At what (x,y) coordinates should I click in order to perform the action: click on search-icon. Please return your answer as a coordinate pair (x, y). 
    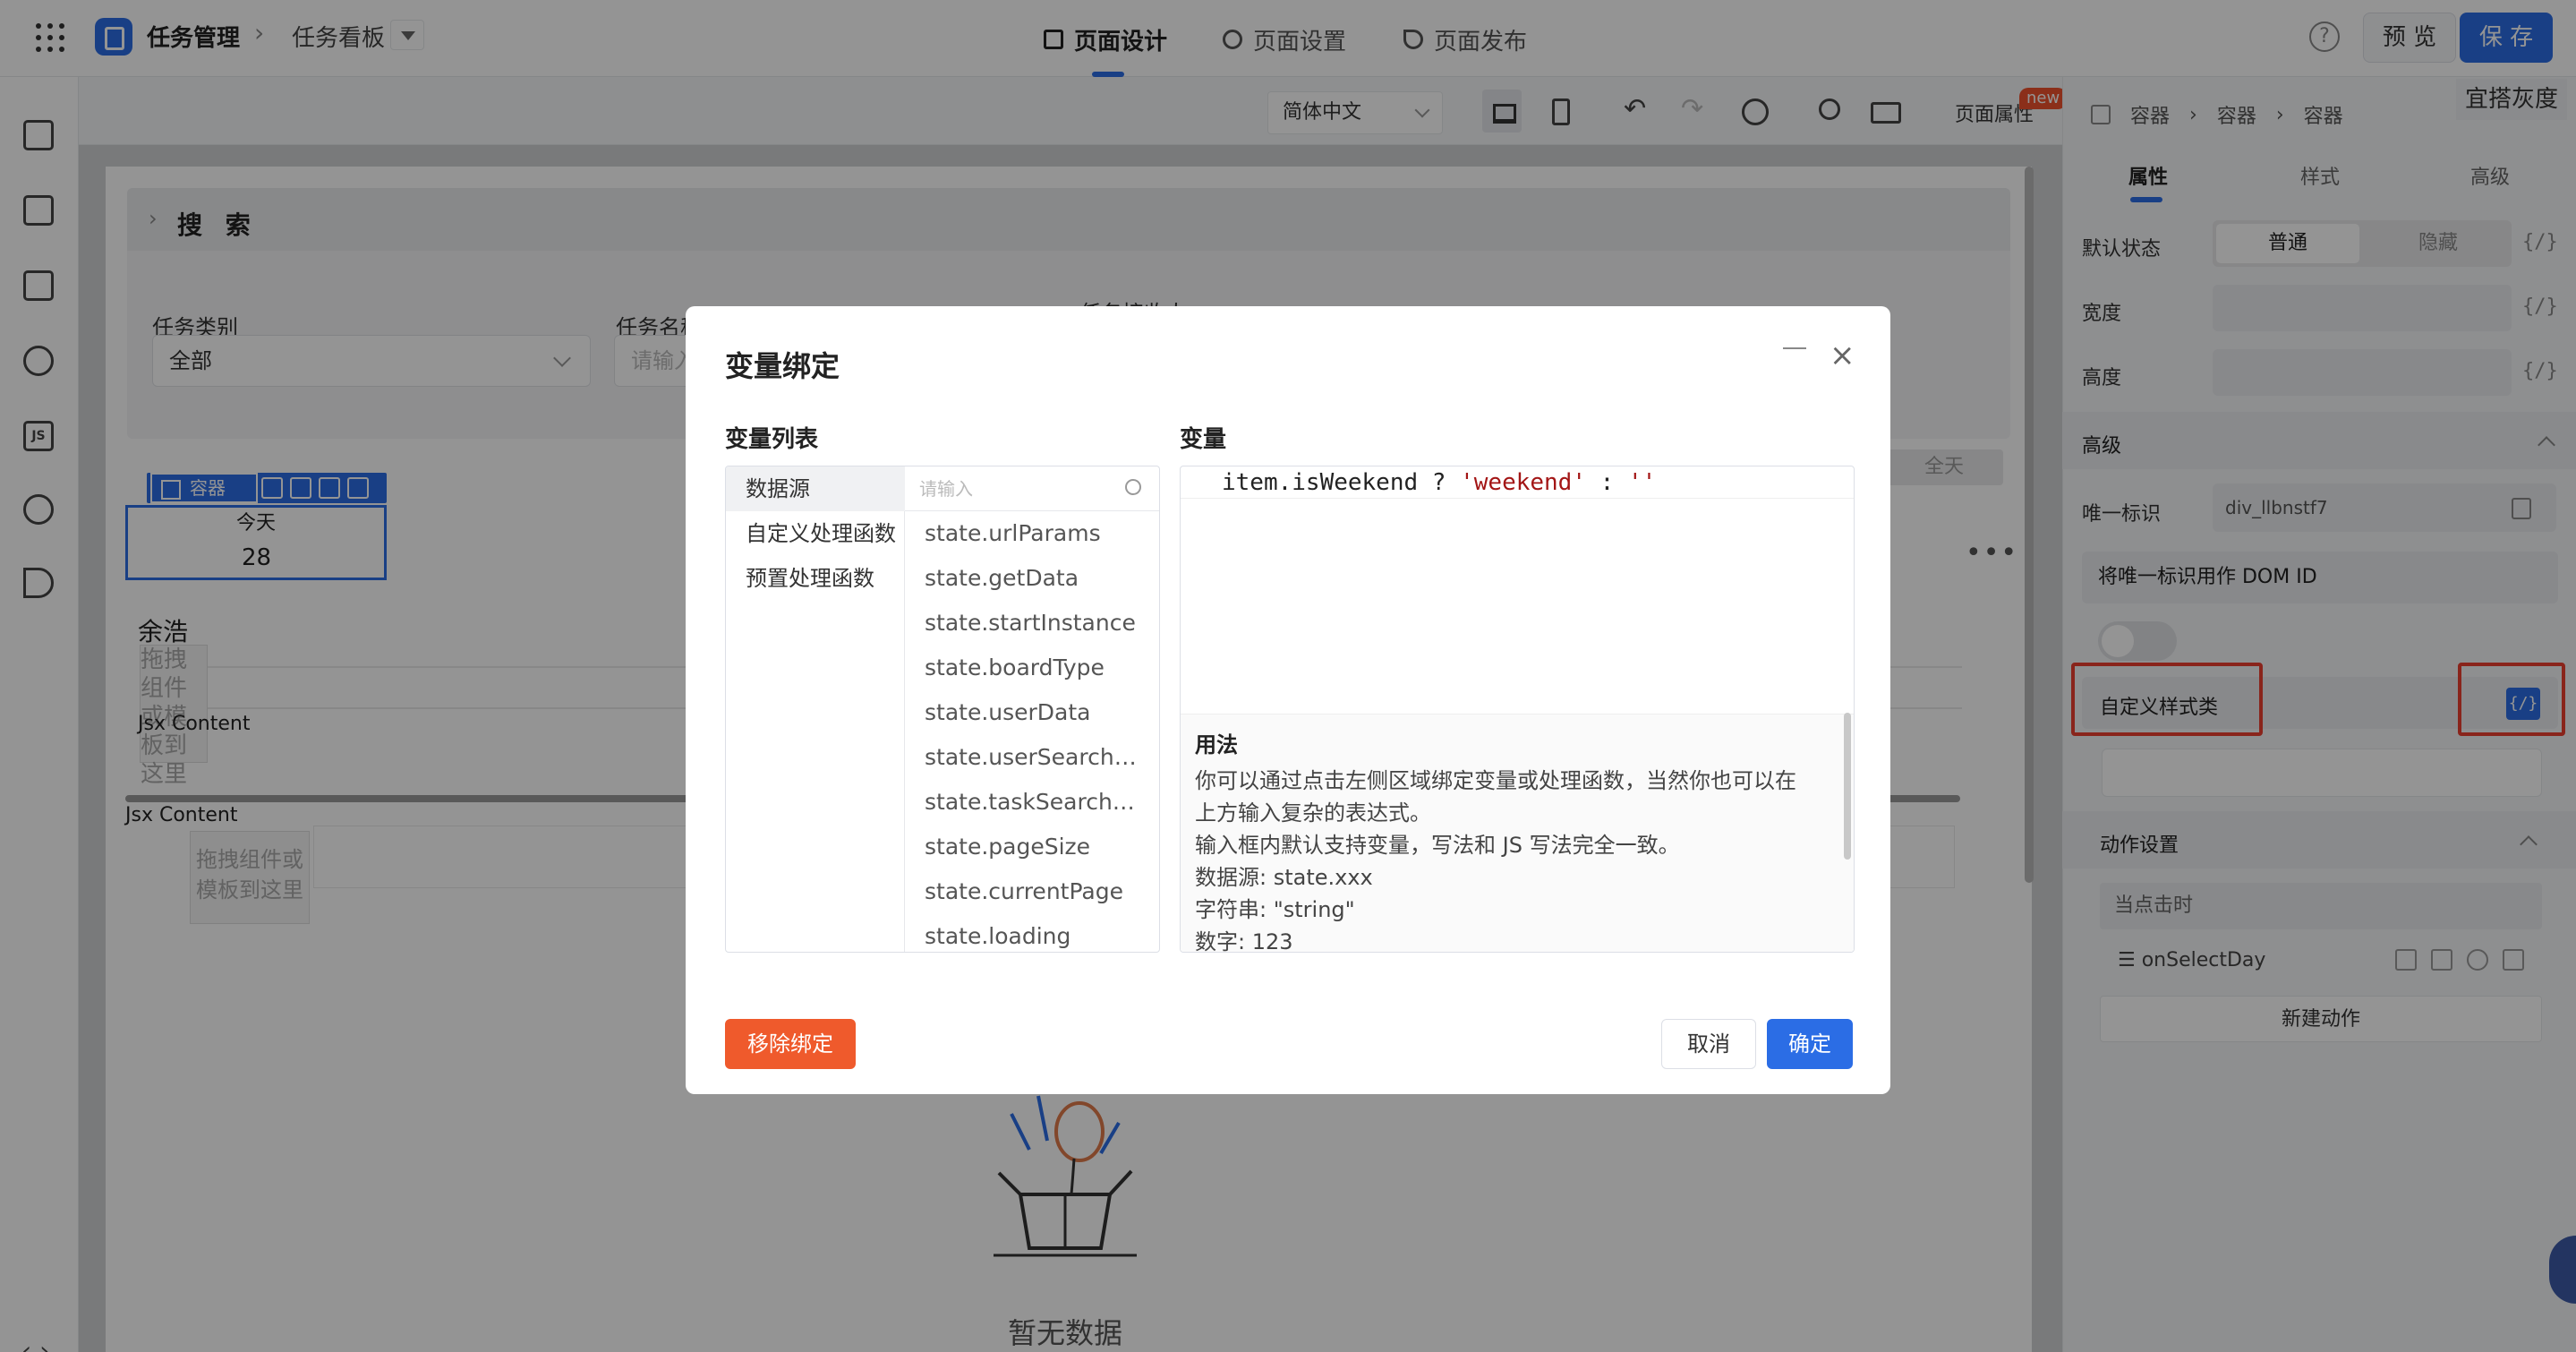
    Looking at the image, I should click on (1133, 487).